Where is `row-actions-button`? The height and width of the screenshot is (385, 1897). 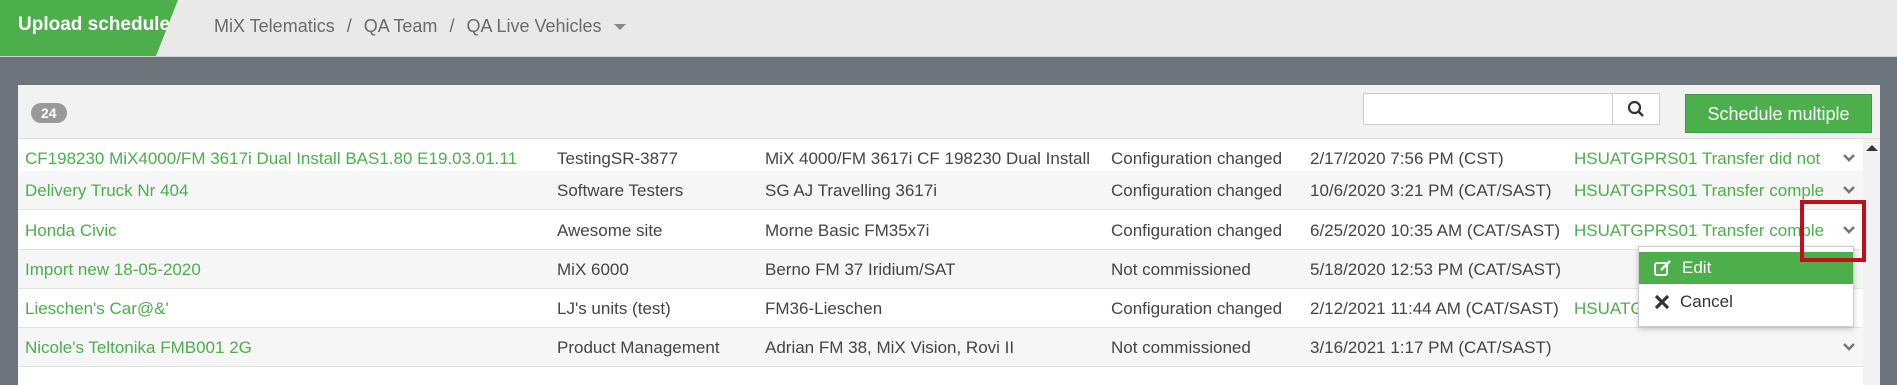
row-actions-button is located at coordinates (1849, 347).